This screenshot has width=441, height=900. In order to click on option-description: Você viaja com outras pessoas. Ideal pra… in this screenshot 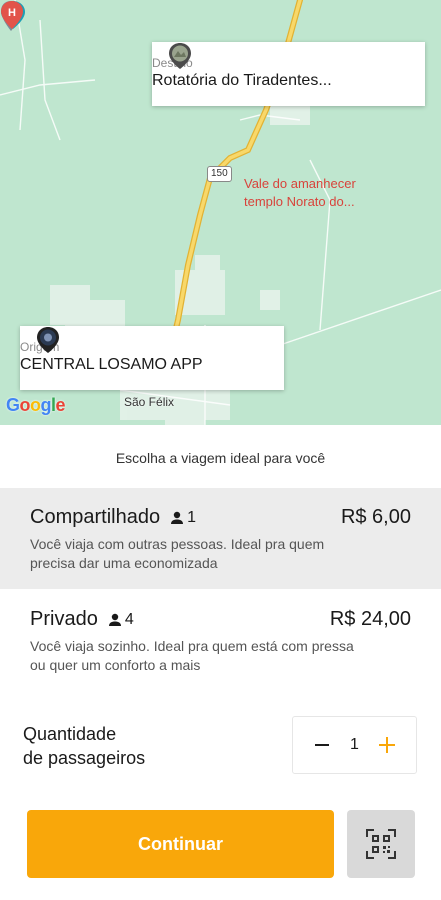, I will do `click(220, 554)`.